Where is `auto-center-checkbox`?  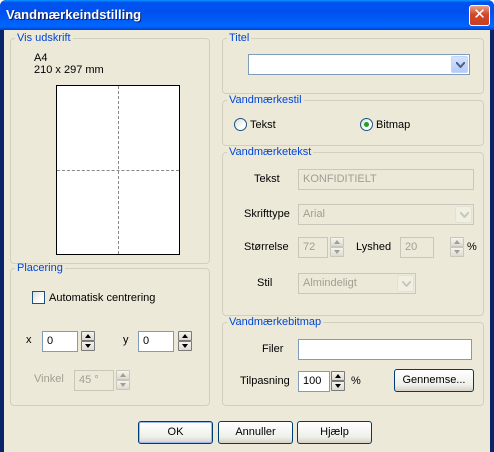 auto-center-checkbox is located at coordinates (38, 297).